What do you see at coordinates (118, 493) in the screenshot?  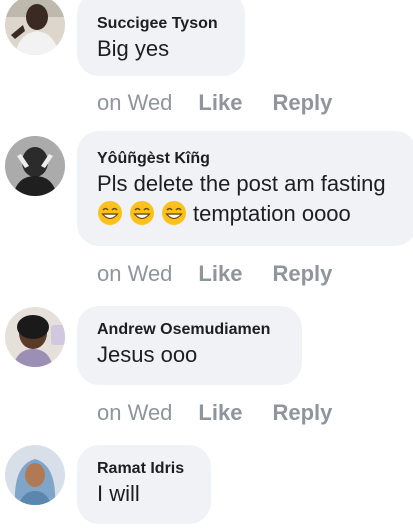 I see `comment-text: I will` at bounding box center [118, 493].